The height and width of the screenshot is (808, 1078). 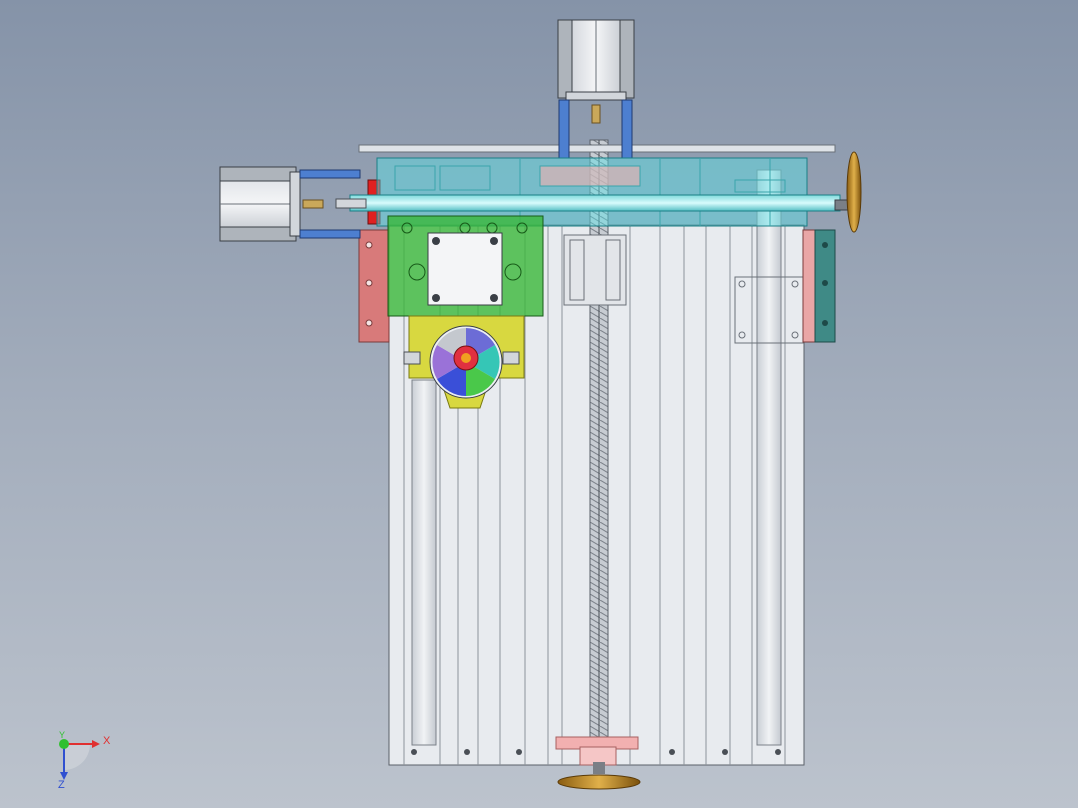 I want to click on triad-z-label: Z, so click(x=61, y=785).